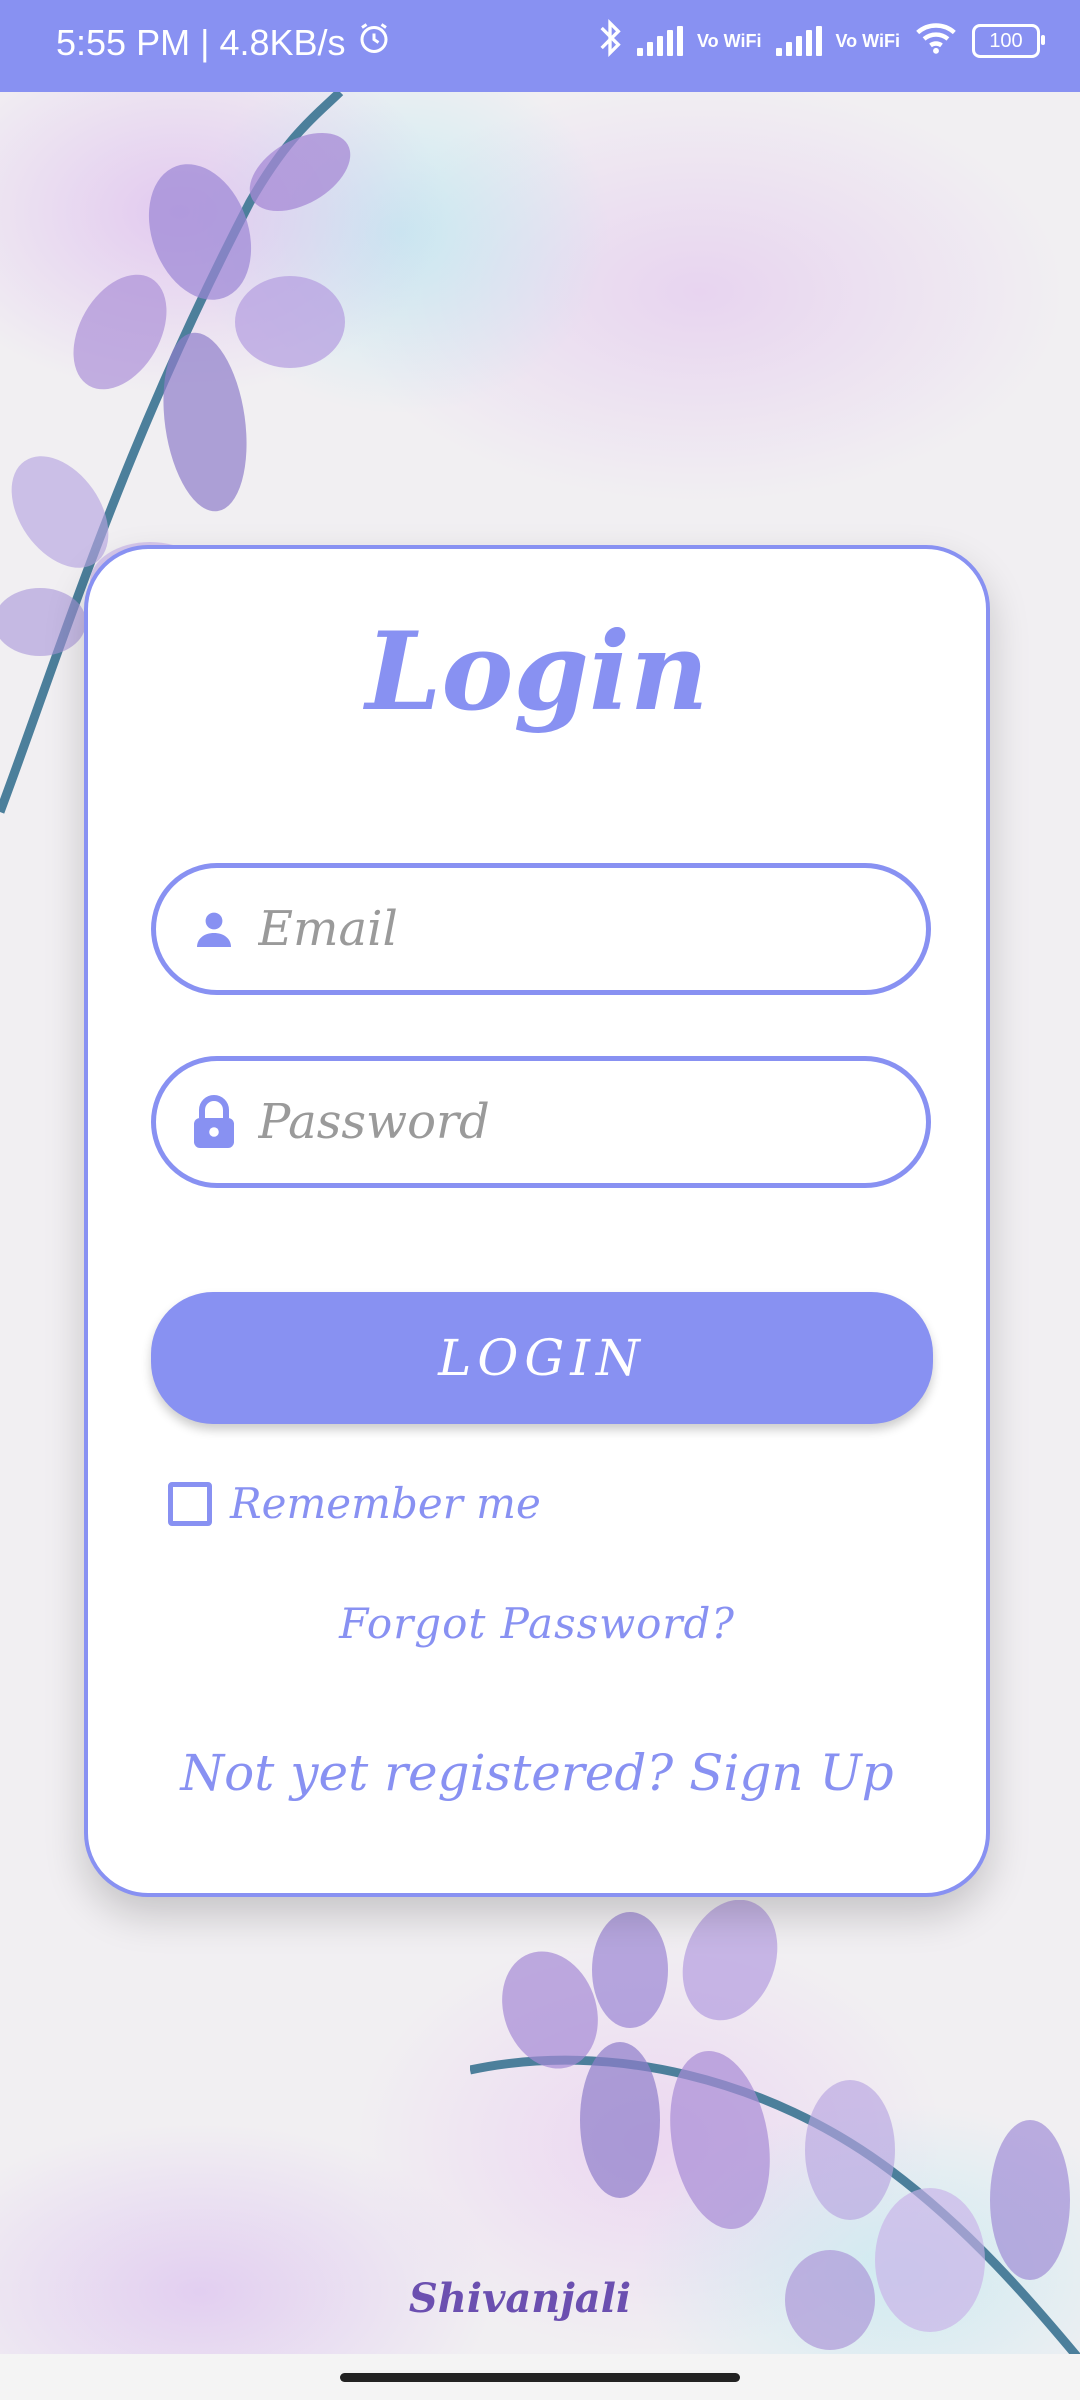  I want to click on lock-icon, so click(214, 1122).